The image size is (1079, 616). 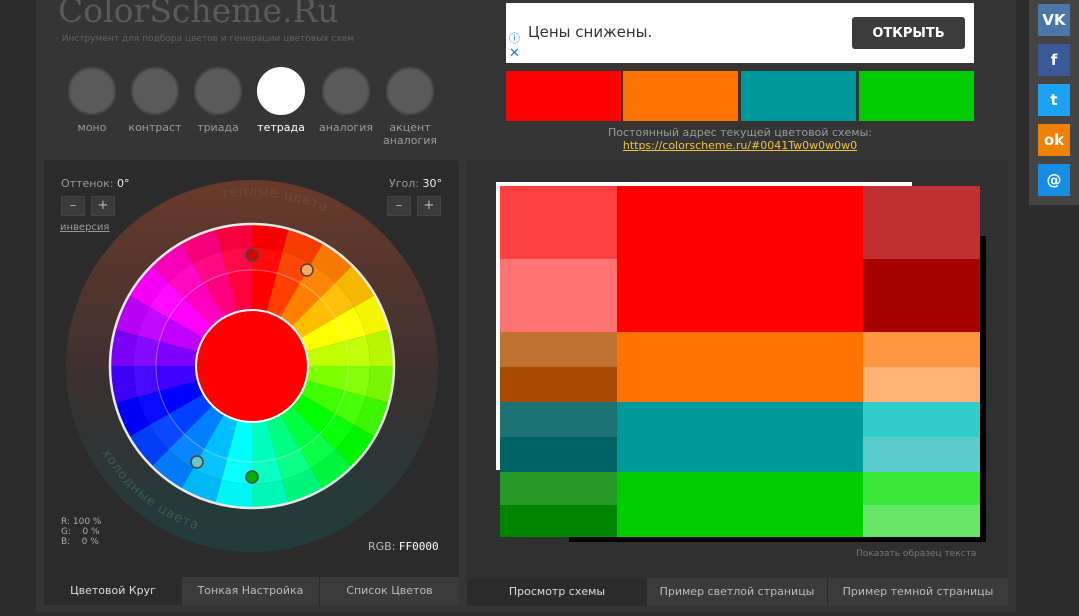 I want to click on wheel-marker-primary, so click(x=252, y=255).